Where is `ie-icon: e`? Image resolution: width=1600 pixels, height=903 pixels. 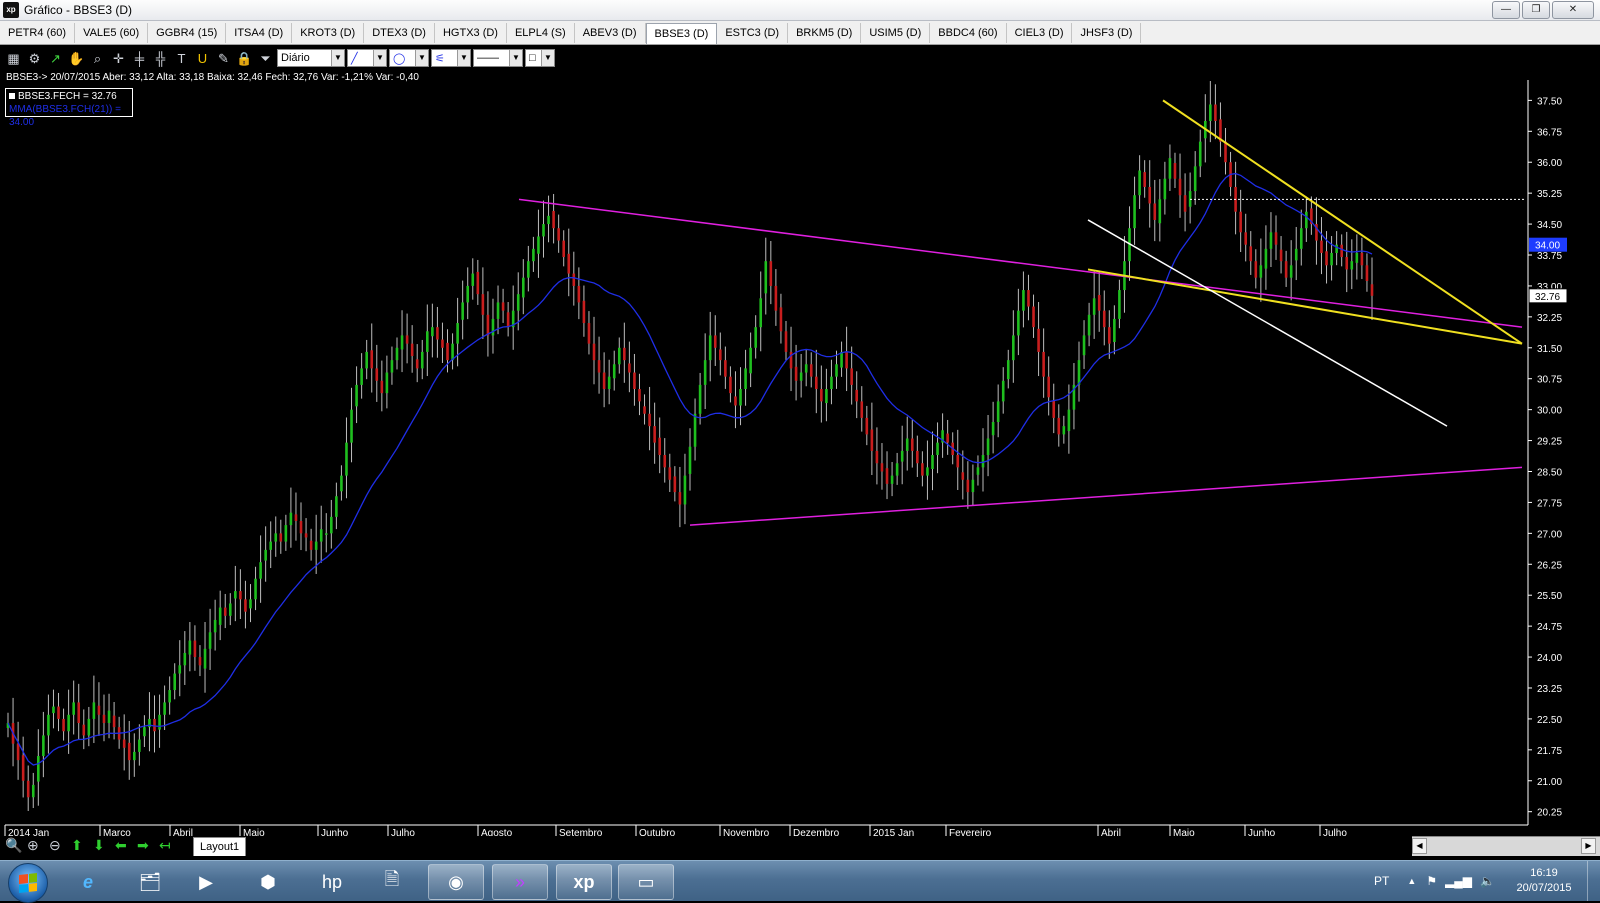
ie-icon: e is located at coordinates (88, 882).